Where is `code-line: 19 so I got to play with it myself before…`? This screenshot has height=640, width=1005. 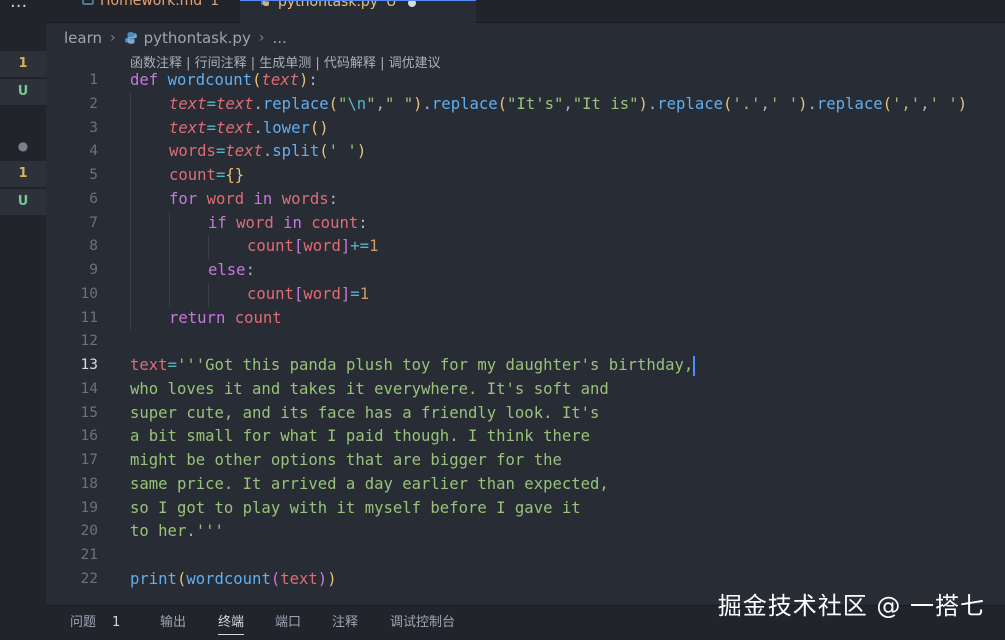
code-line: 19 so I got to play with it myself before… is located at coordinates (525, 509).